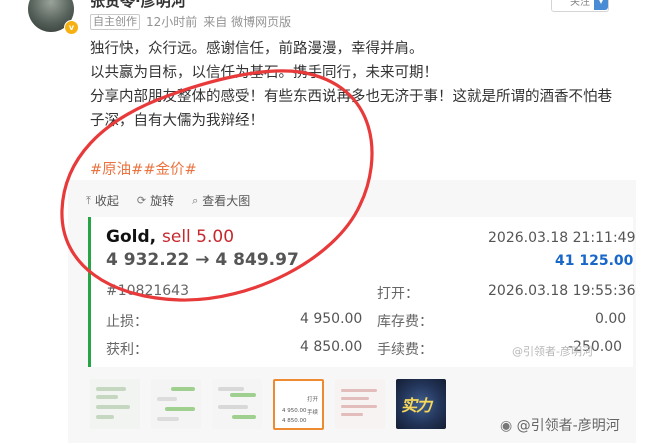  I want to click on hashtags: #原油##金价#, so click(143, 168).